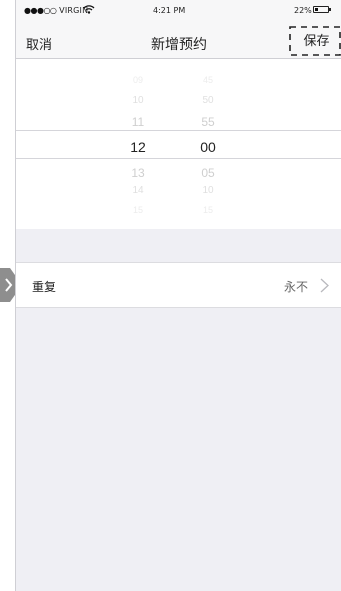 The width and height of the screenshot is (341, 591). I want to click on hour-option-10: 10, so click(138, 100).